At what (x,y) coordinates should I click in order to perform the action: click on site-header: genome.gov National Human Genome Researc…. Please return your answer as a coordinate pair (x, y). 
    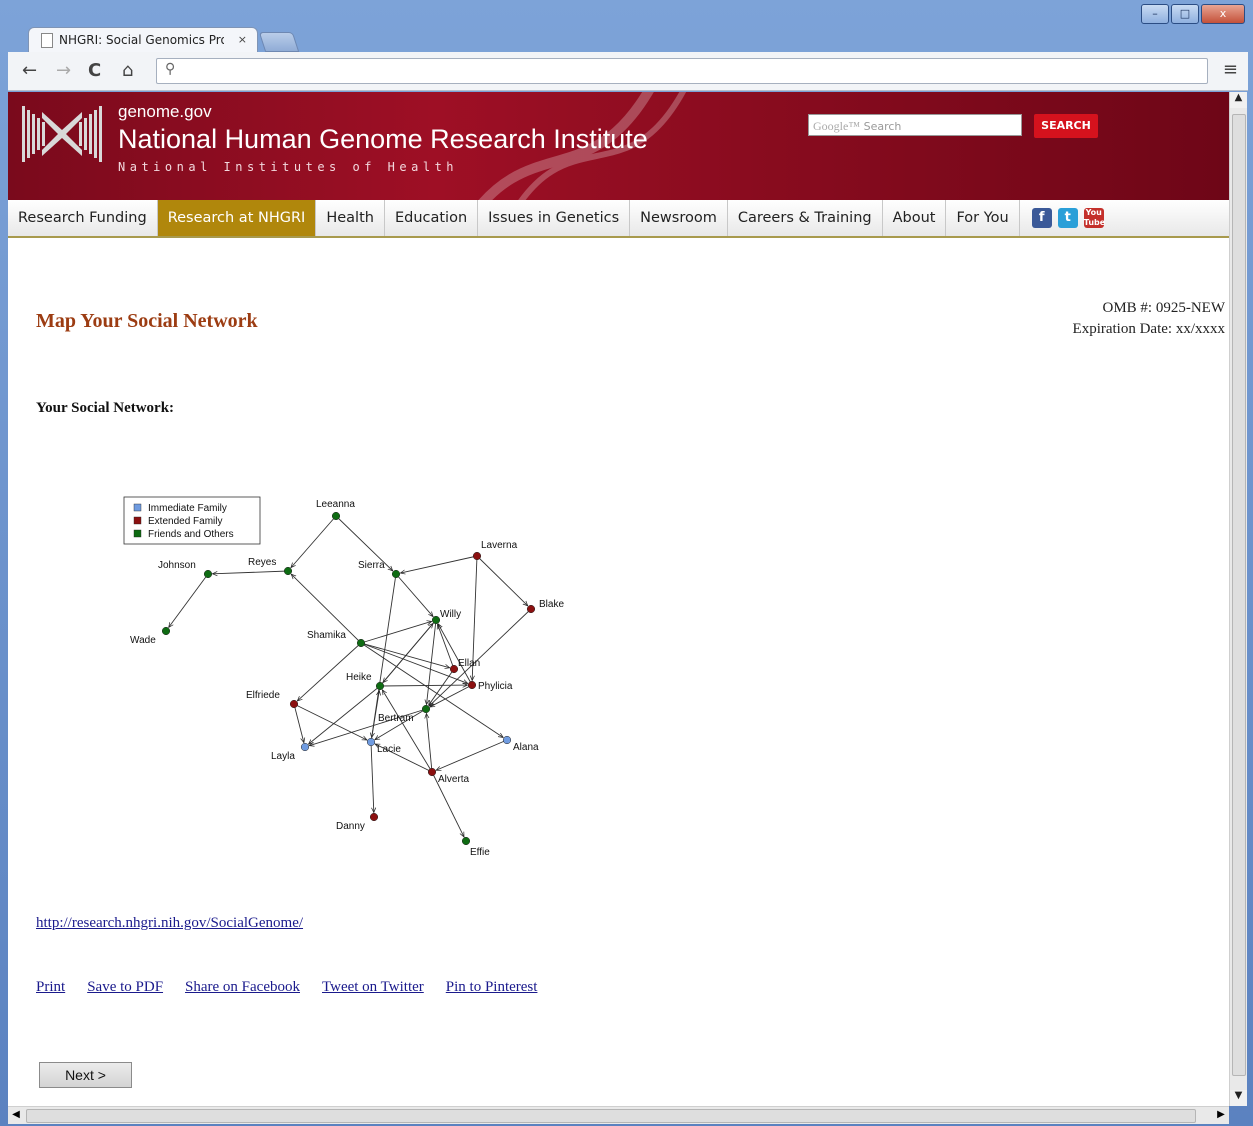
    Looking at the image, I should click on (618, 146).